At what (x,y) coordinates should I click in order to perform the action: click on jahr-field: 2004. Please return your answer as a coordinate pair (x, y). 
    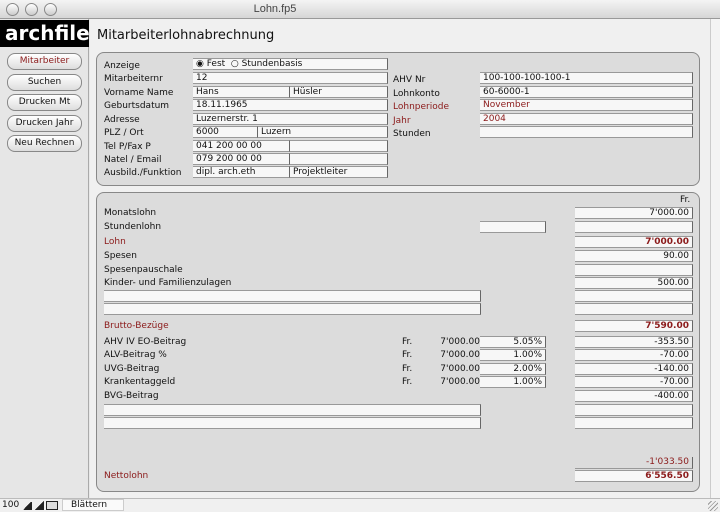
    Looking at the image, I should click on (586, 119).